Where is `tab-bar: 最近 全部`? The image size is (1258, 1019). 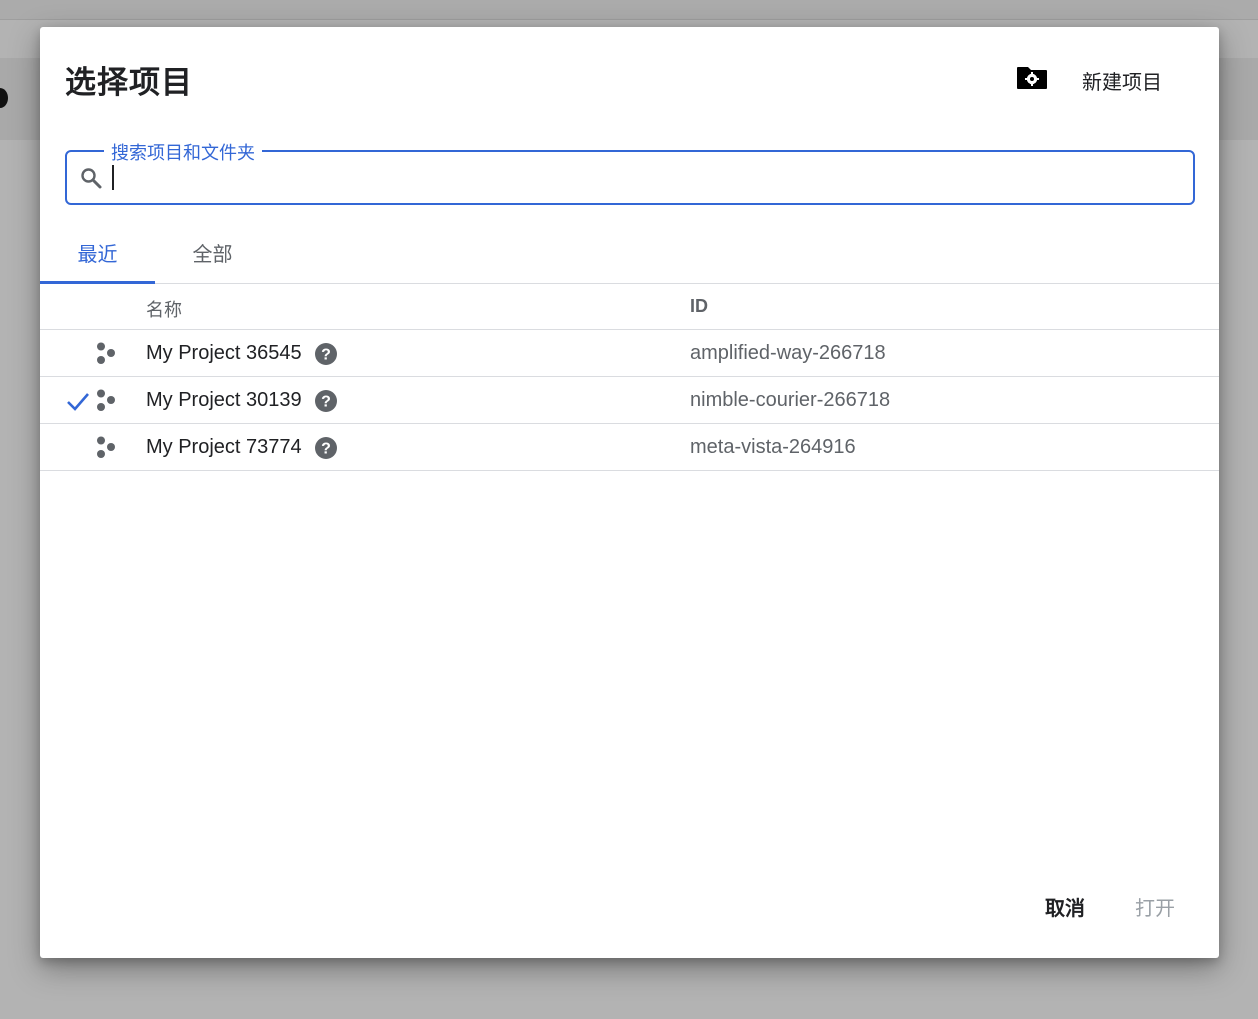 tab-bar: 最近 全部 is located at coordinates (629, 258).